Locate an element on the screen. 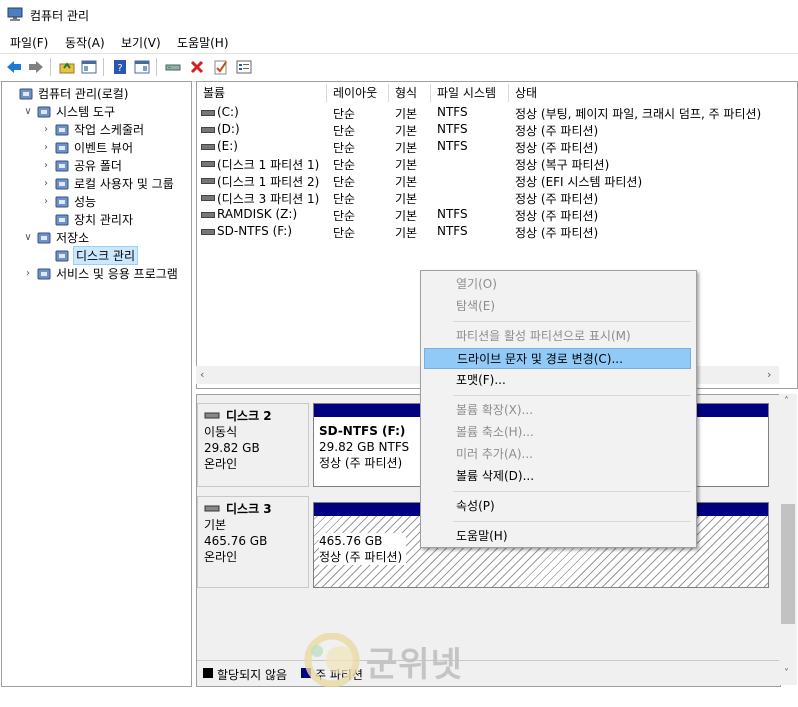 The width and height of the screenshot is (798, 707). disk-2-status: 온라인 is located at coordinates (221, 464).